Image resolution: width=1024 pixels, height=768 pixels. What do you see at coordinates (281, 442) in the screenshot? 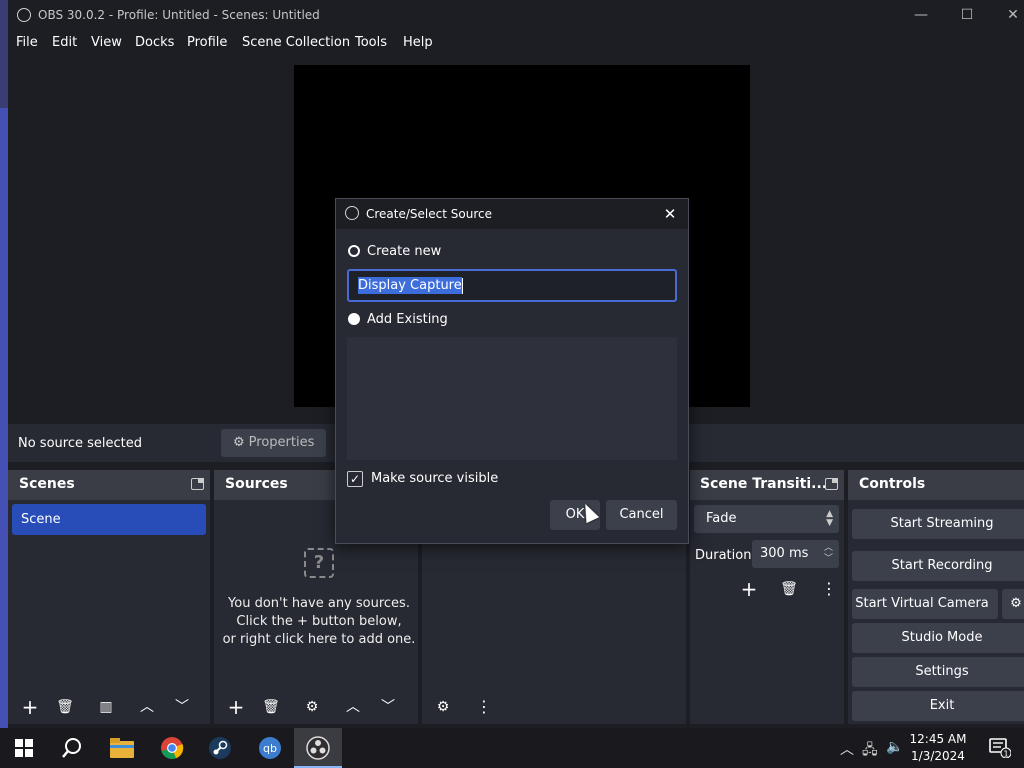
I see `properties-label: Properties` at bounding box center [281, 442].